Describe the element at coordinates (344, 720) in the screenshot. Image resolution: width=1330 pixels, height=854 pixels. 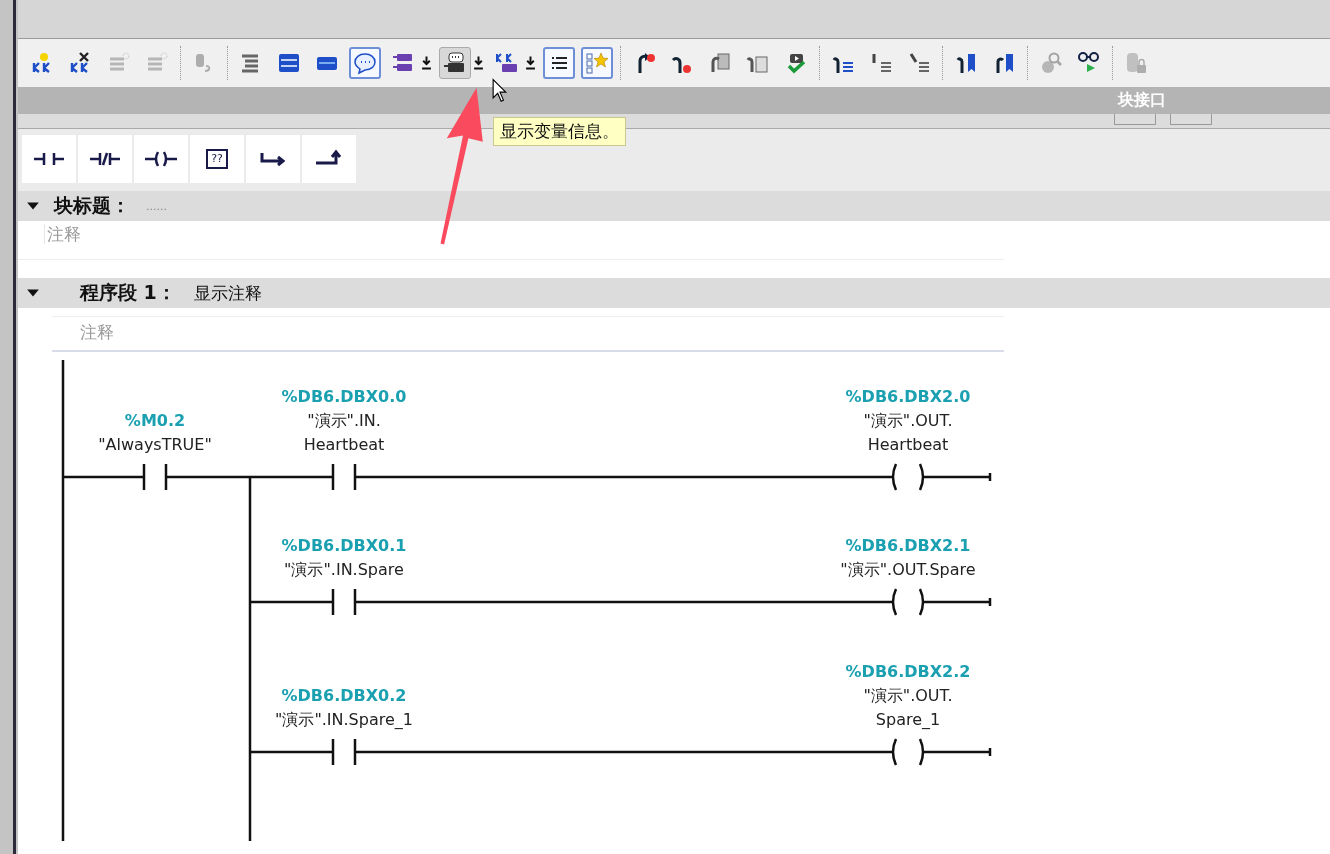
I see `operand-symbol: "演示".IN.Spare_1` at that location.